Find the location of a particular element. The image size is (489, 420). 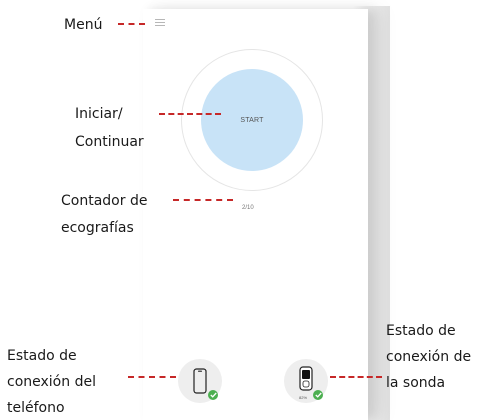

menu-annotation-line is located at coordinates (131, 24).